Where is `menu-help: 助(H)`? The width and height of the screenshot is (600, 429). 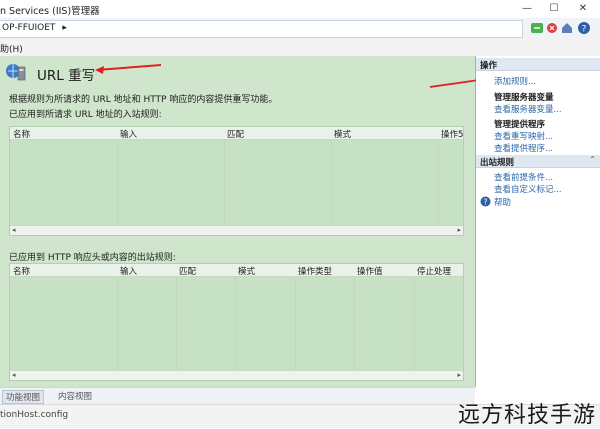 menu-help: 助(H) is located at coordinates (11, 48).